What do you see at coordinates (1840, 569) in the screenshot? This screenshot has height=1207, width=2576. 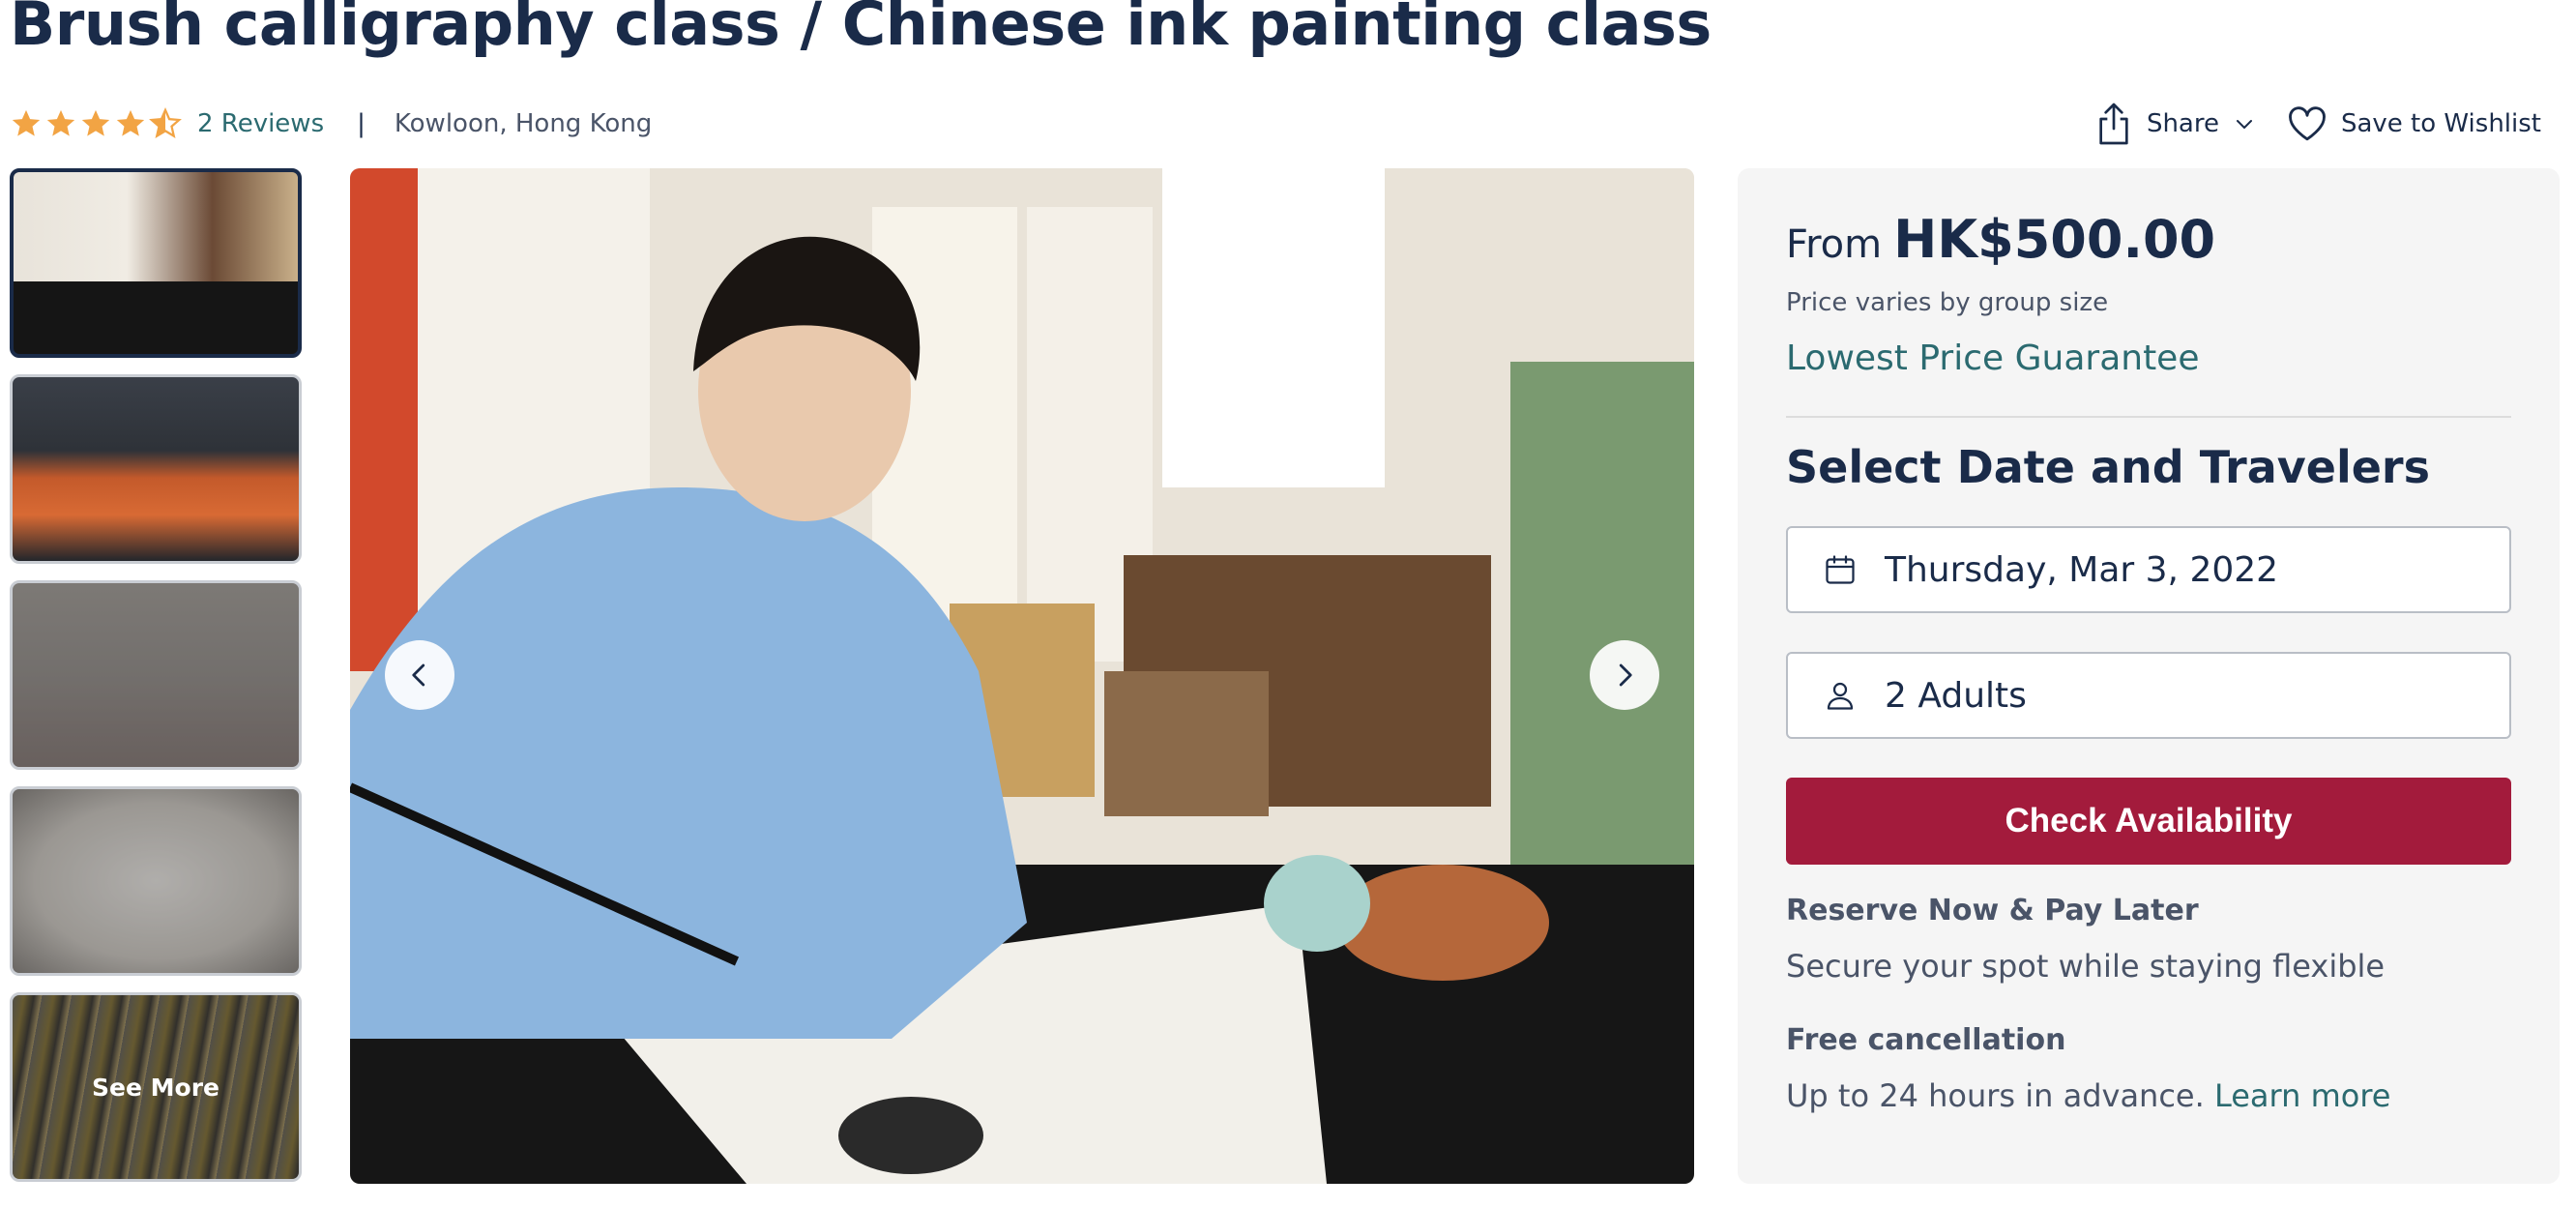 I see `calendar-icon` at bounding box center [1840, 569].